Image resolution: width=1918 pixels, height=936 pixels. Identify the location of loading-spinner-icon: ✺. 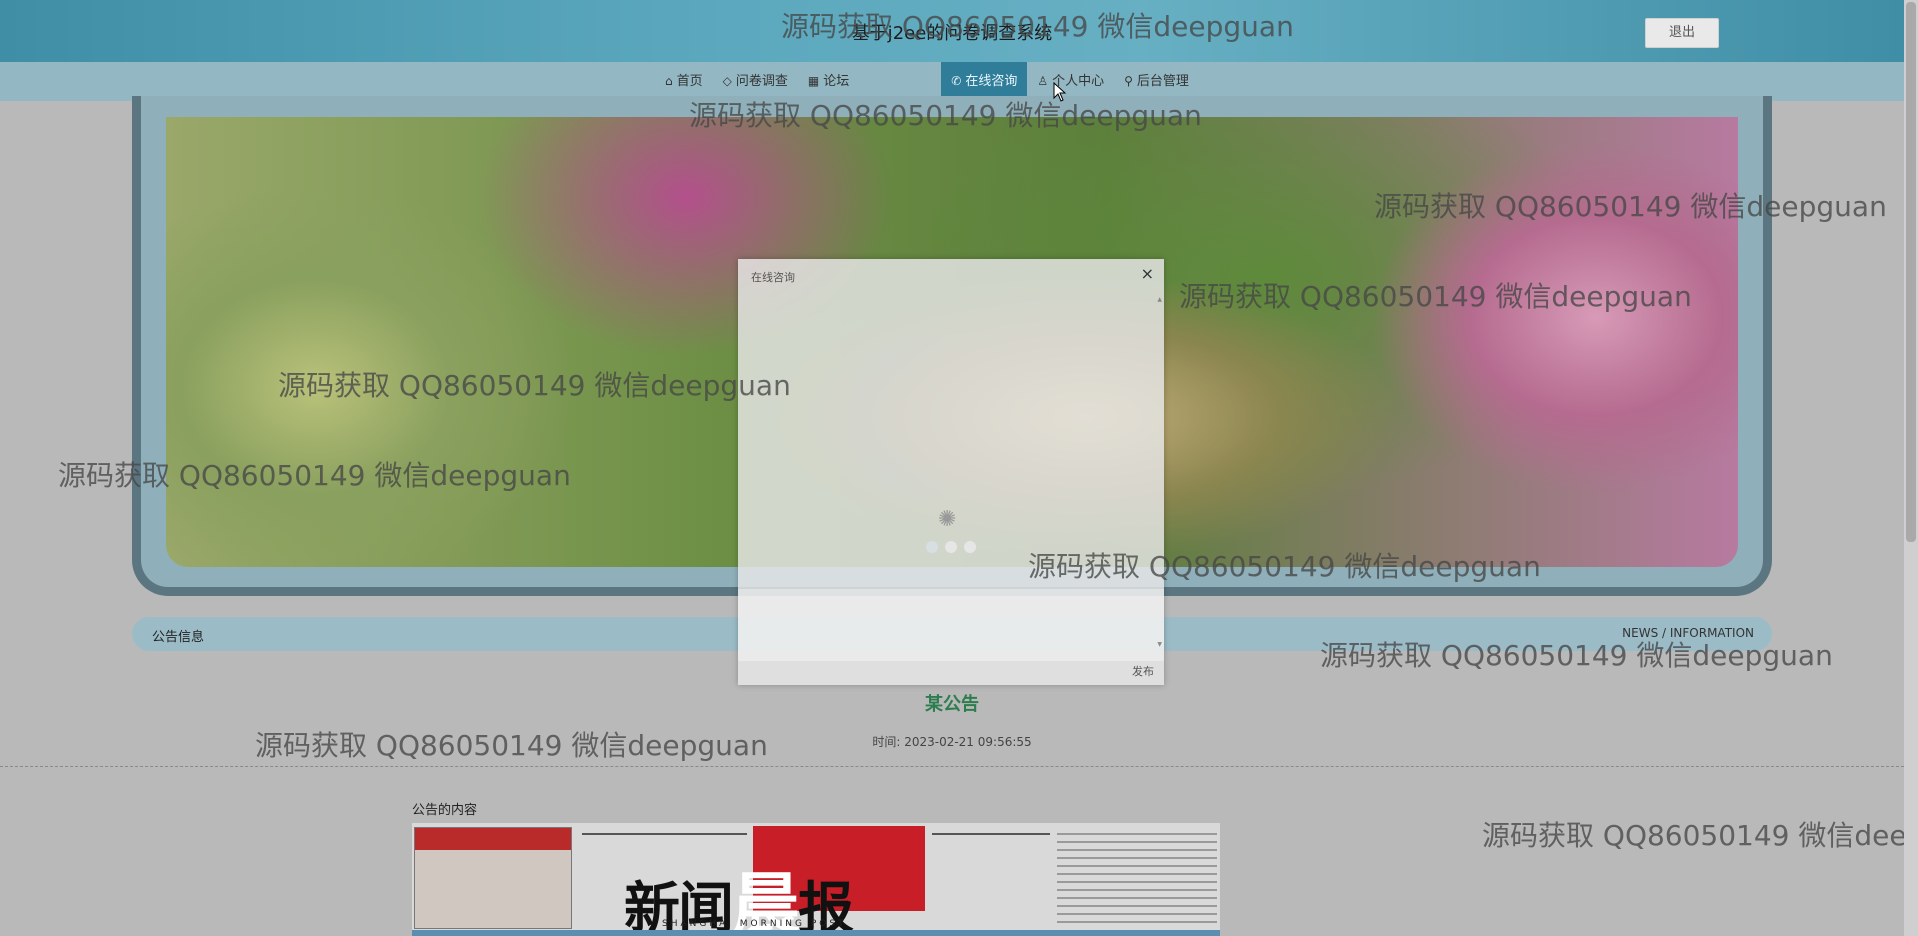
(947, 519).